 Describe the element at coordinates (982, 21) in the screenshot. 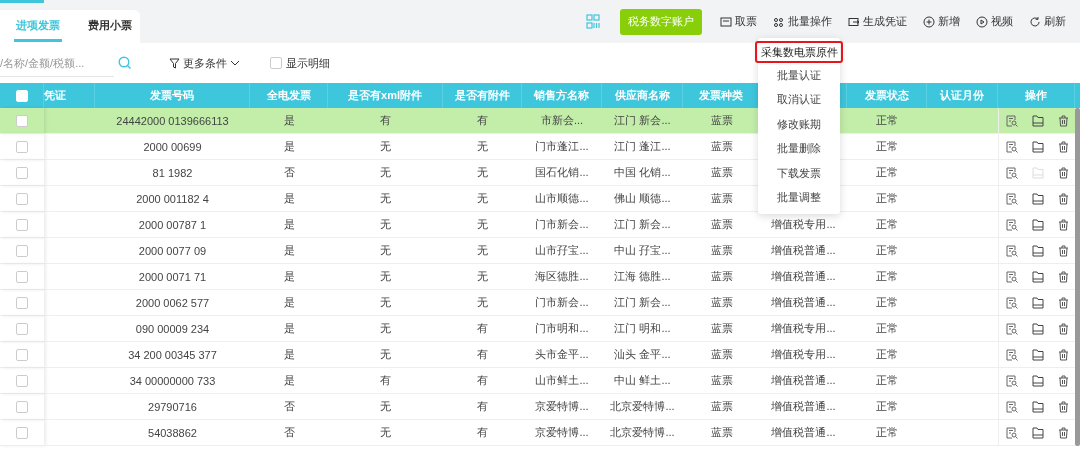

I see `video-icon` at that location.